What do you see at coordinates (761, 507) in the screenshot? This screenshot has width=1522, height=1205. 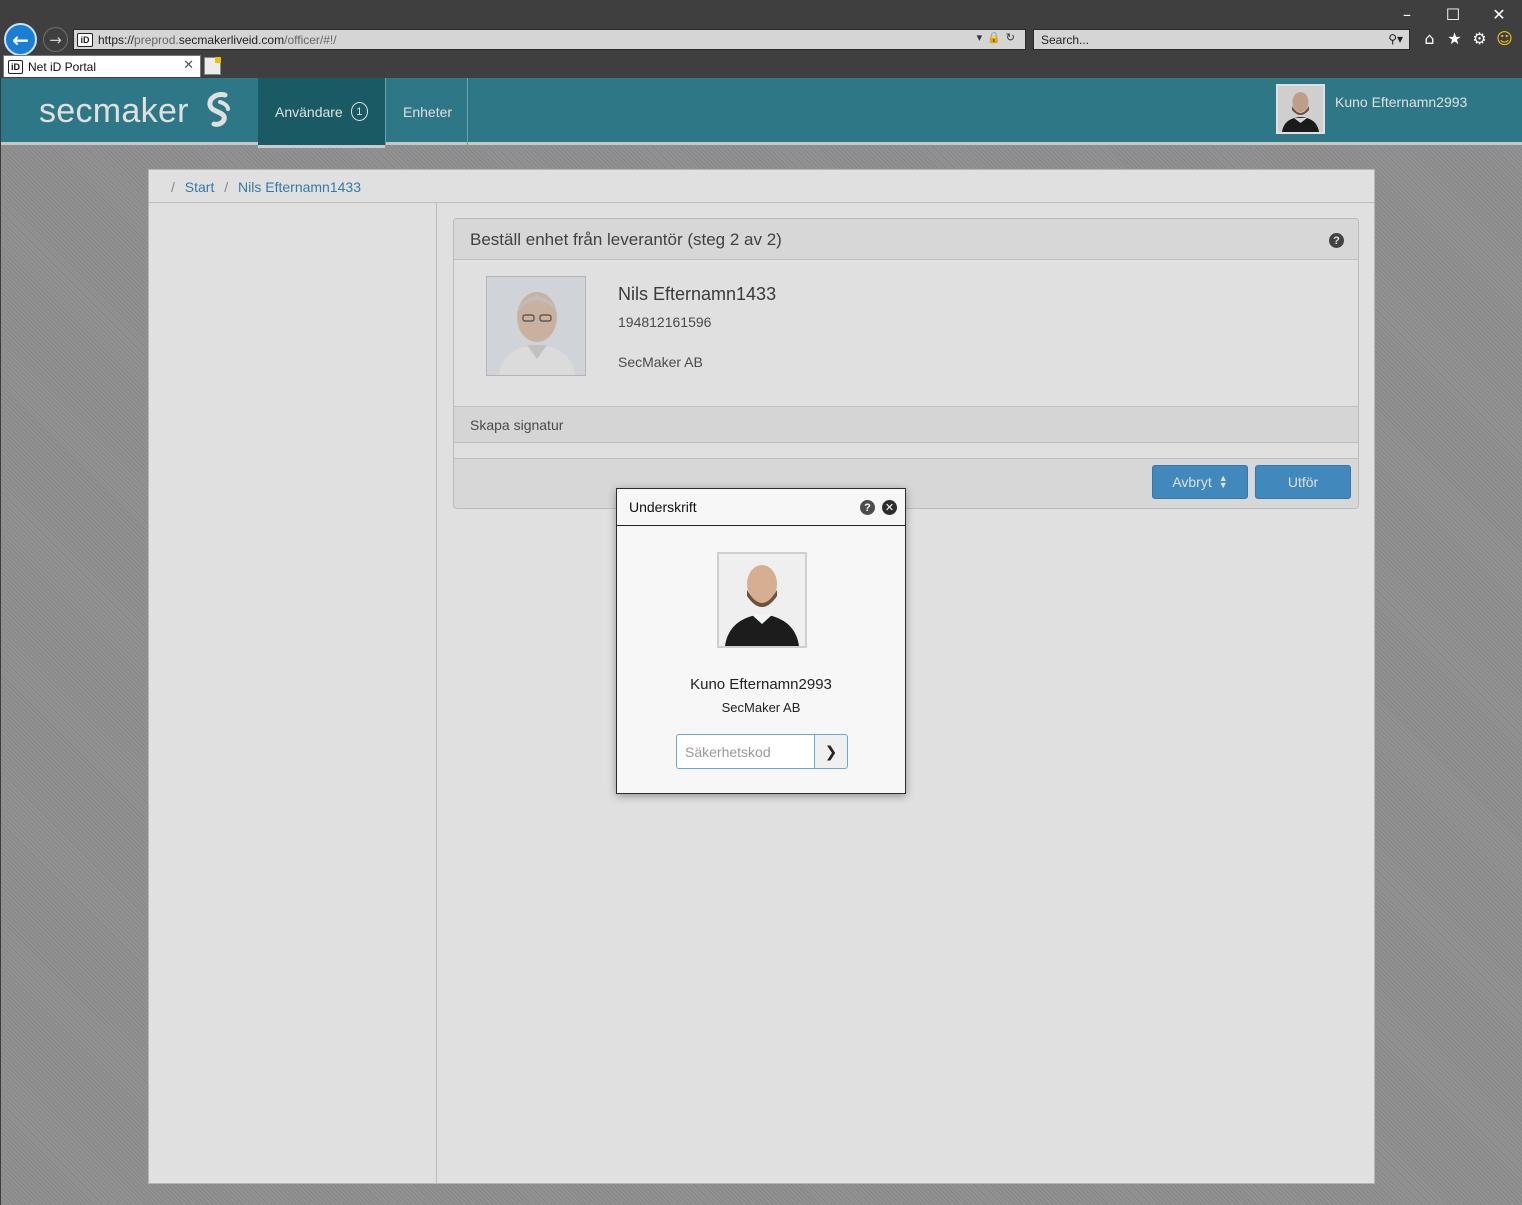 I see `dialog-header: Underskrift ? ✕` at bounding box center [761, 507].